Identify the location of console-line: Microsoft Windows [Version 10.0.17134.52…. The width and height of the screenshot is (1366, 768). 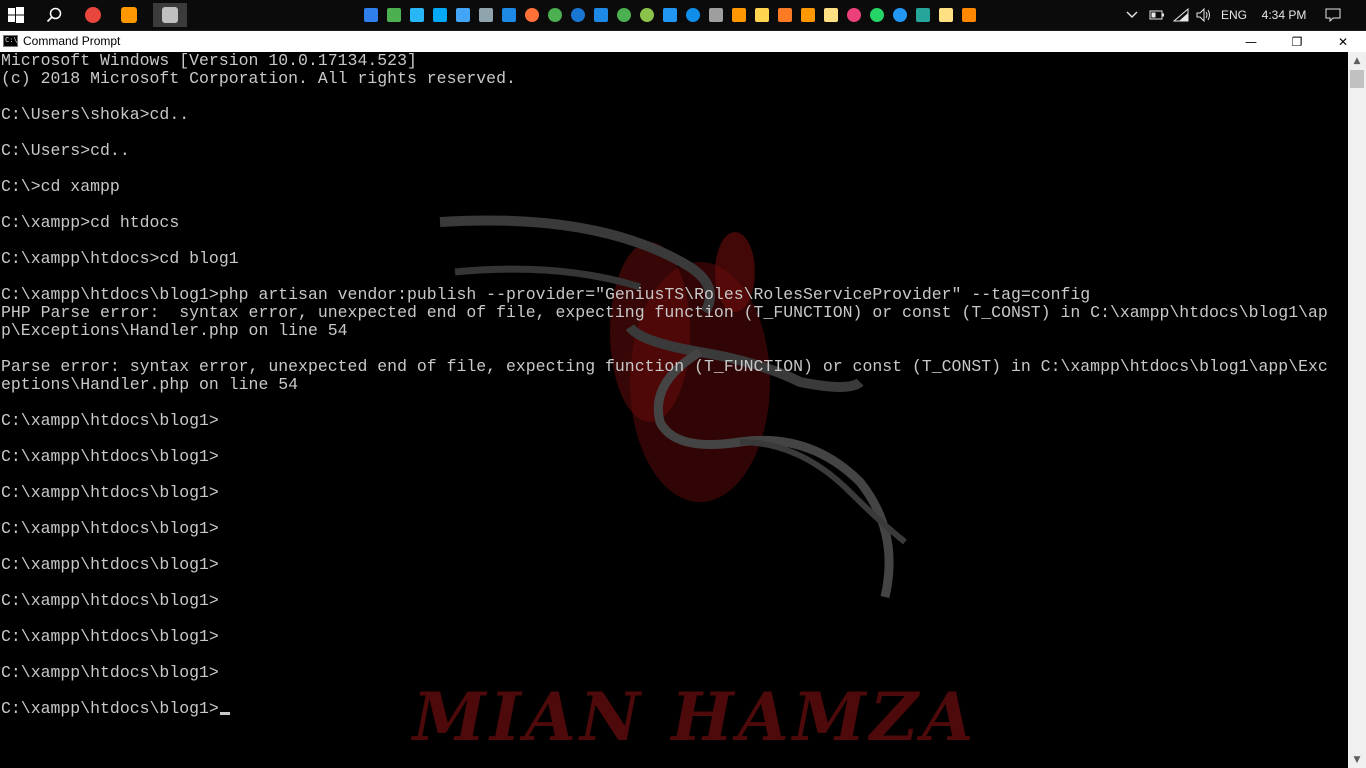
(209, 61).